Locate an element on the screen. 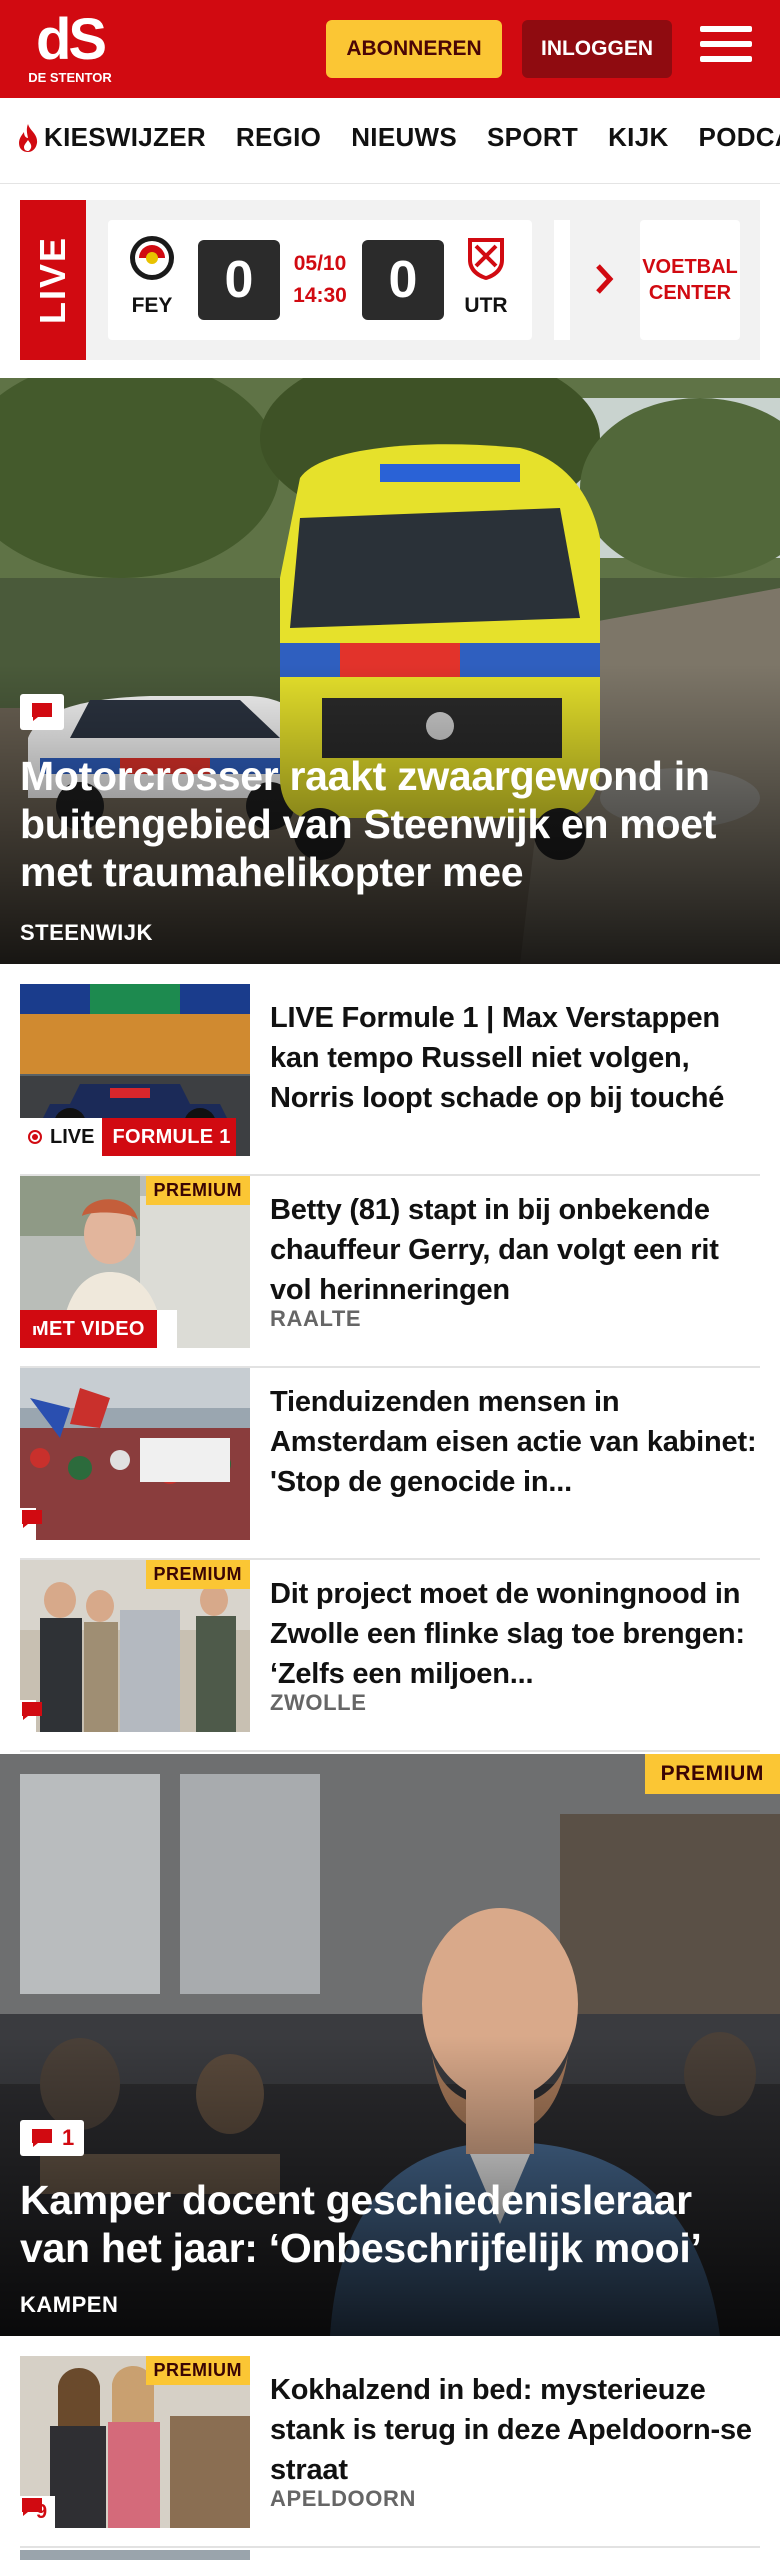 This screenshot has height=2560, width=780. live-category-strip: LIVE FORMULE 1 is located at coordinates (128, 1137).